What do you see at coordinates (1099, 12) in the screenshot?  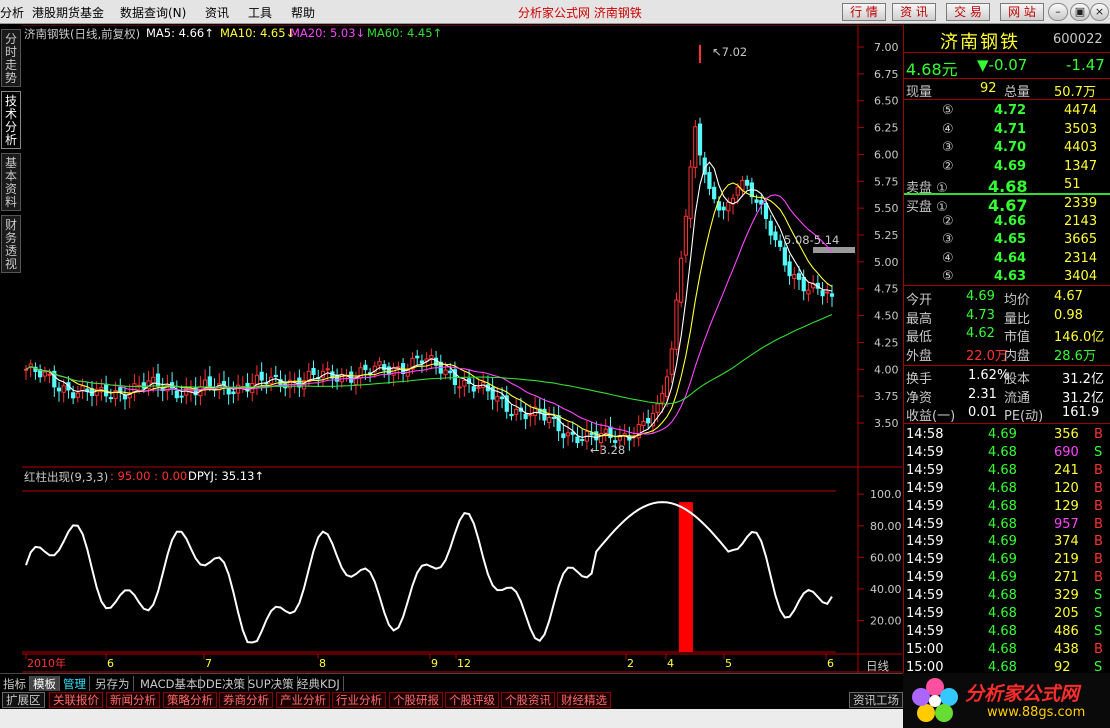 I see `close-icon: ×` at bounding box center [1099, 12].